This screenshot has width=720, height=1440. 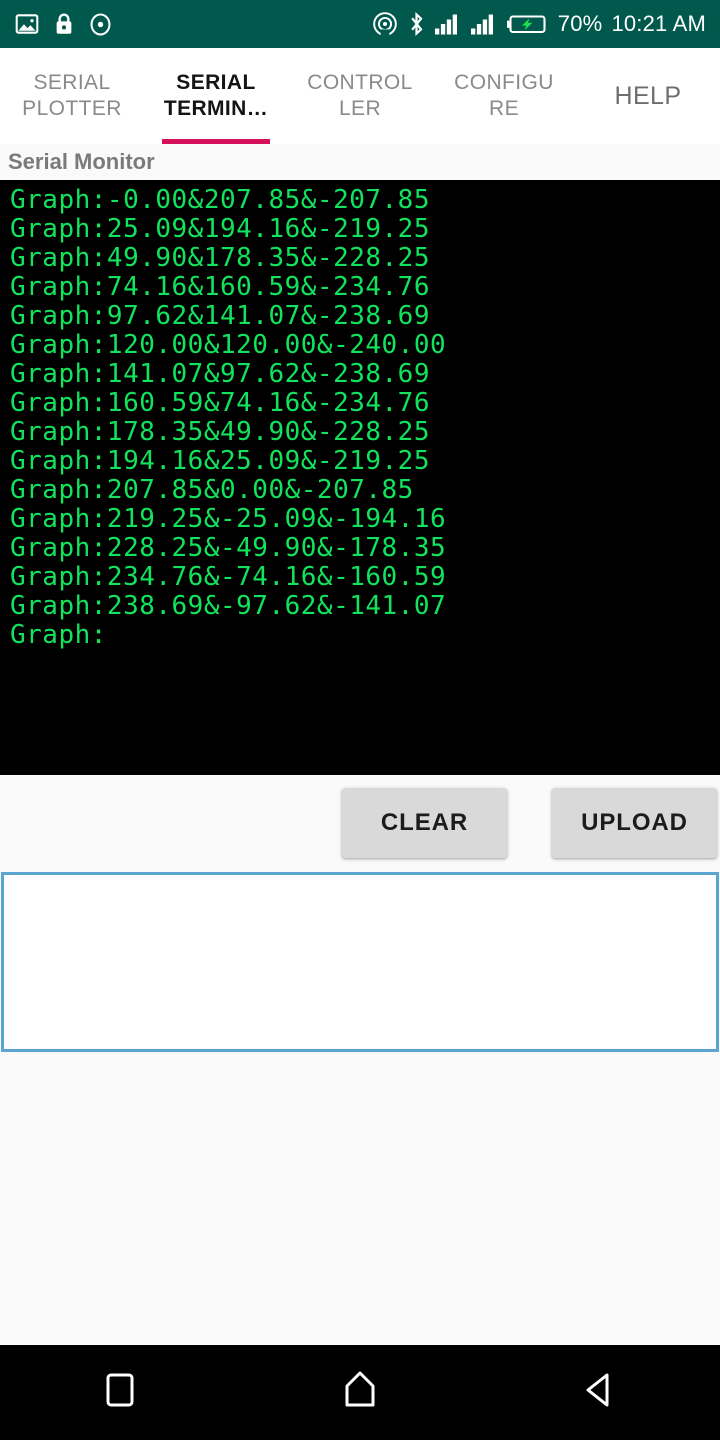 I want to click on terminal-line: Graph:194.16&25.09&-219.25, so click(x=220, y=461).